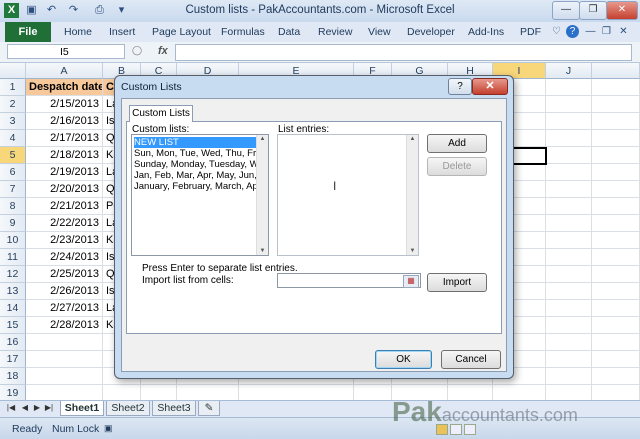 The image size is (640, 439). What do you see at coordinates (556, 31) in the screenshot?
I see `ribbon-minimize-icon: ♡` at bounding box center [556, 31].